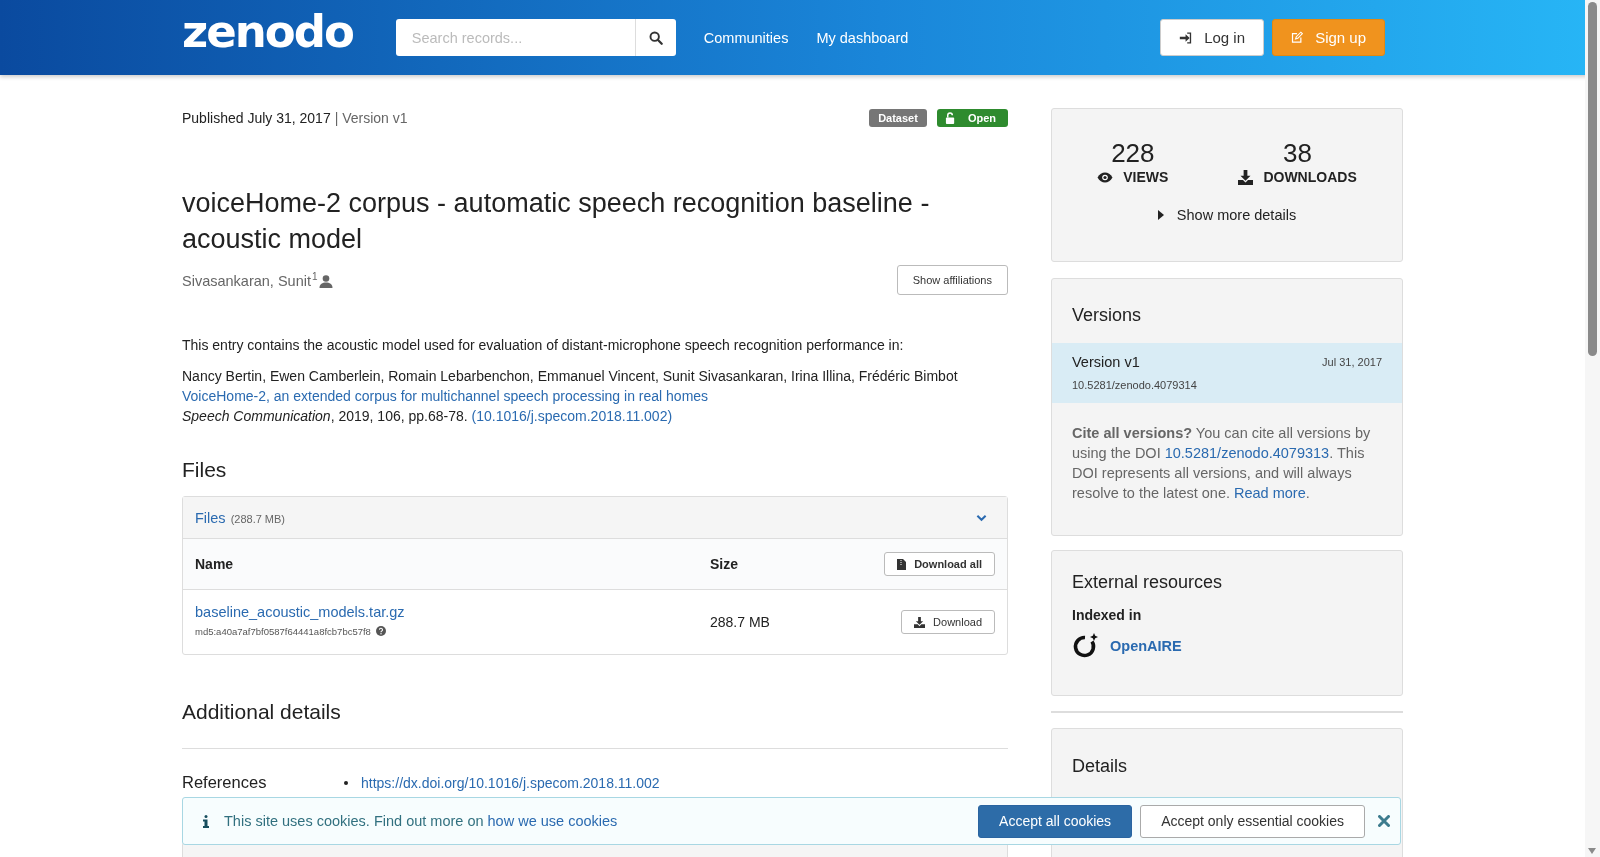 This screenshot has width=1600, height=857. What do you see at coordinates (1252, 821) in the screenshot?
I see `accept-essential-cookies-button: Accept only essential cookies` at bounding box center [1252, 821].